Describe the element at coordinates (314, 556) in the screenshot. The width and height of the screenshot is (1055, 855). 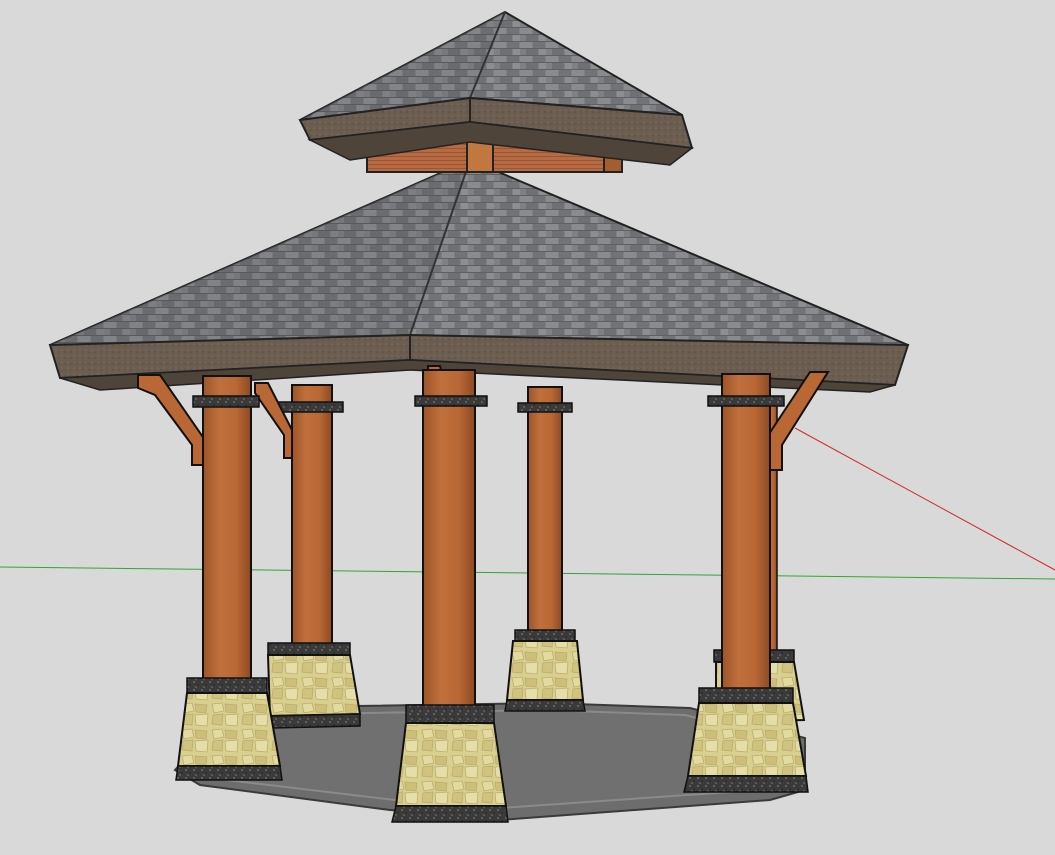
I see `post-back-left` at that location.